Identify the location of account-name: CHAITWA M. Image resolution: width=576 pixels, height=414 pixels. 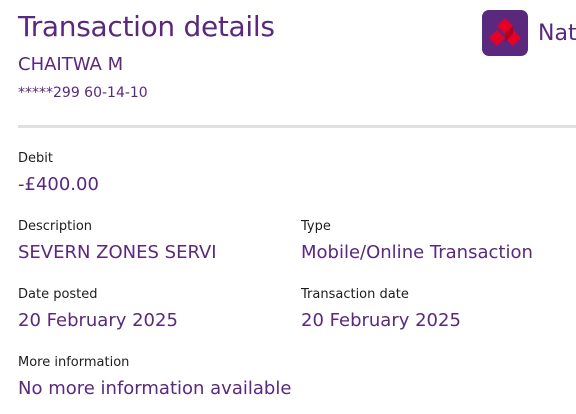
(71, 64).